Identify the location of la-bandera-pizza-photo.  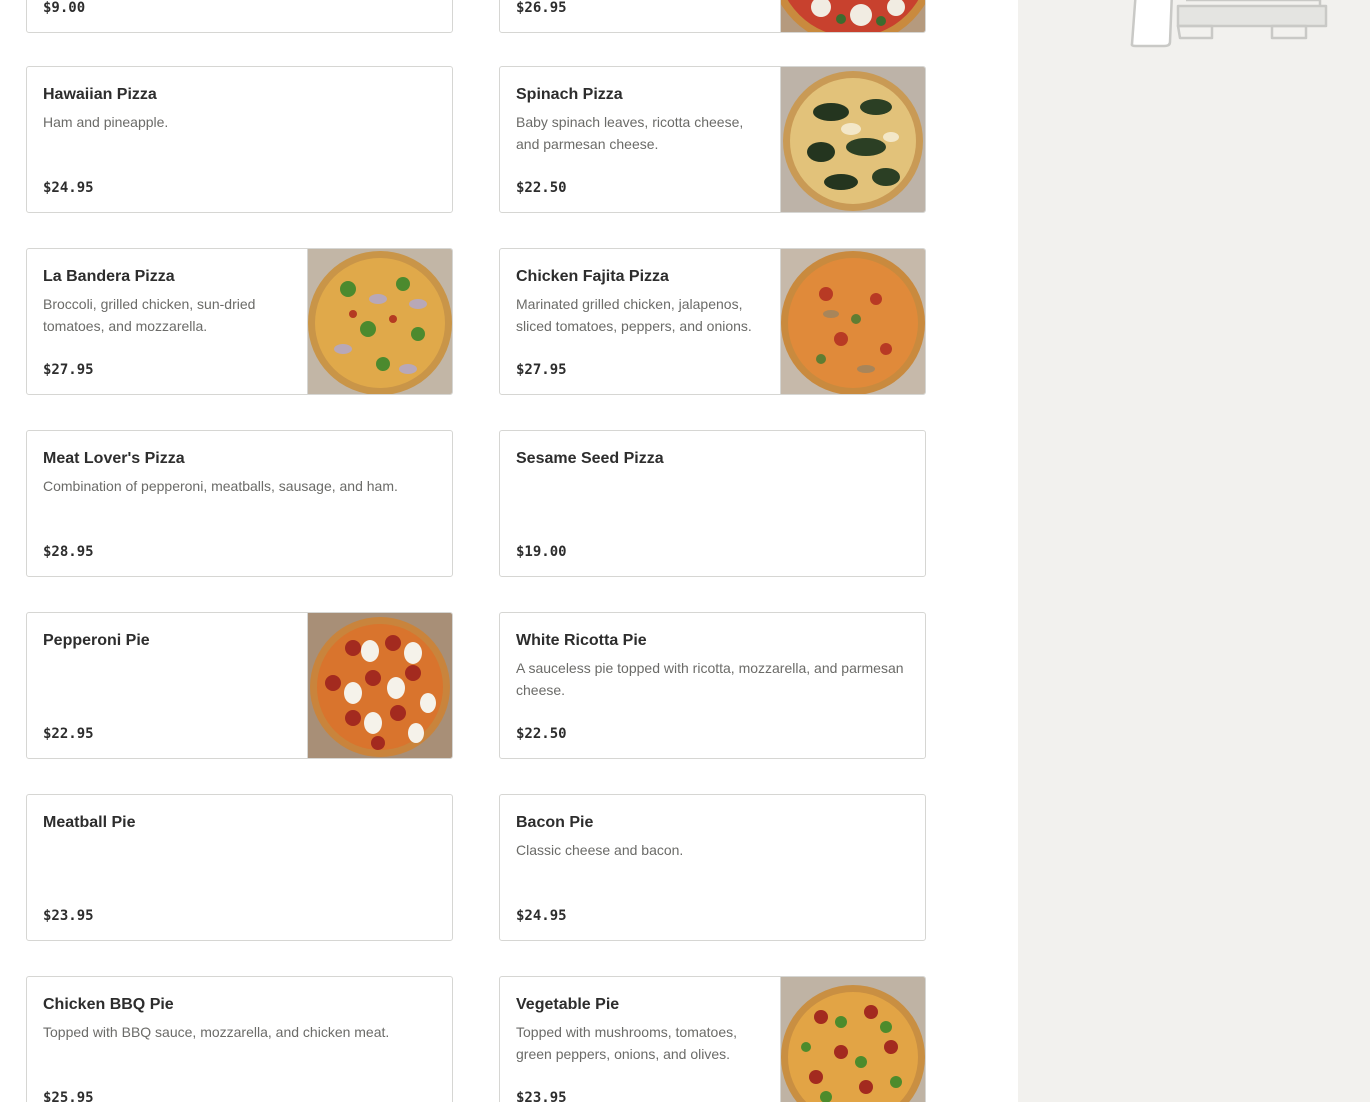
(379, 321).